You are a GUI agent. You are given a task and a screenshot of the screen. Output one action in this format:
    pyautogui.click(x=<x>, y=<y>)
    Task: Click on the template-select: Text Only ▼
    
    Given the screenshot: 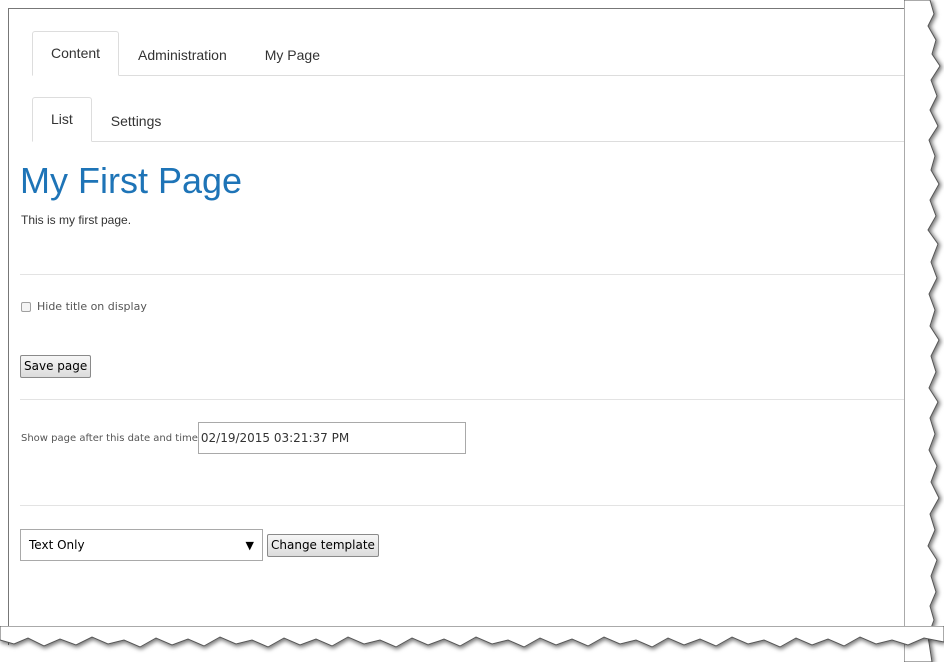 What is the action you would take?
    pyautogui.click(x=141, y=545)
    